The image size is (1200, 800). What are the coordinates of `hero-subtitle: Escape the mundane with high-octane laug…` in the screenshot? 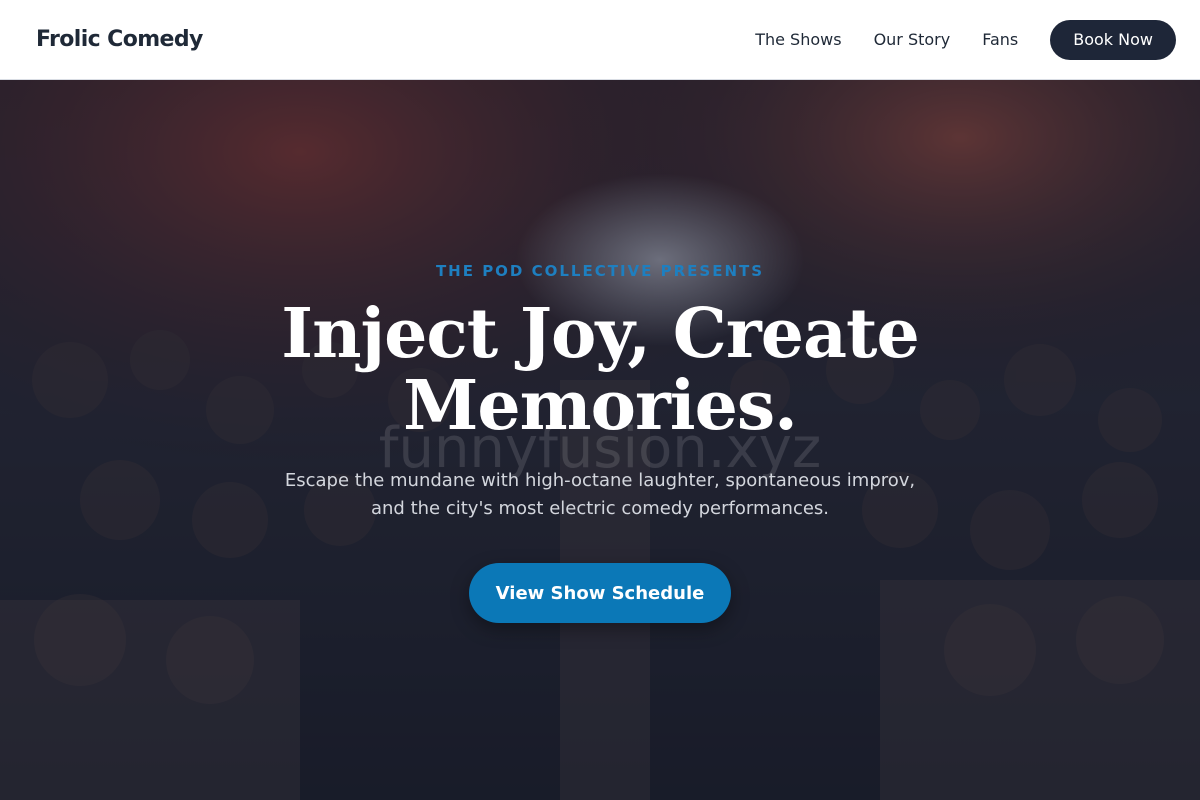 It's located at (600, 495).